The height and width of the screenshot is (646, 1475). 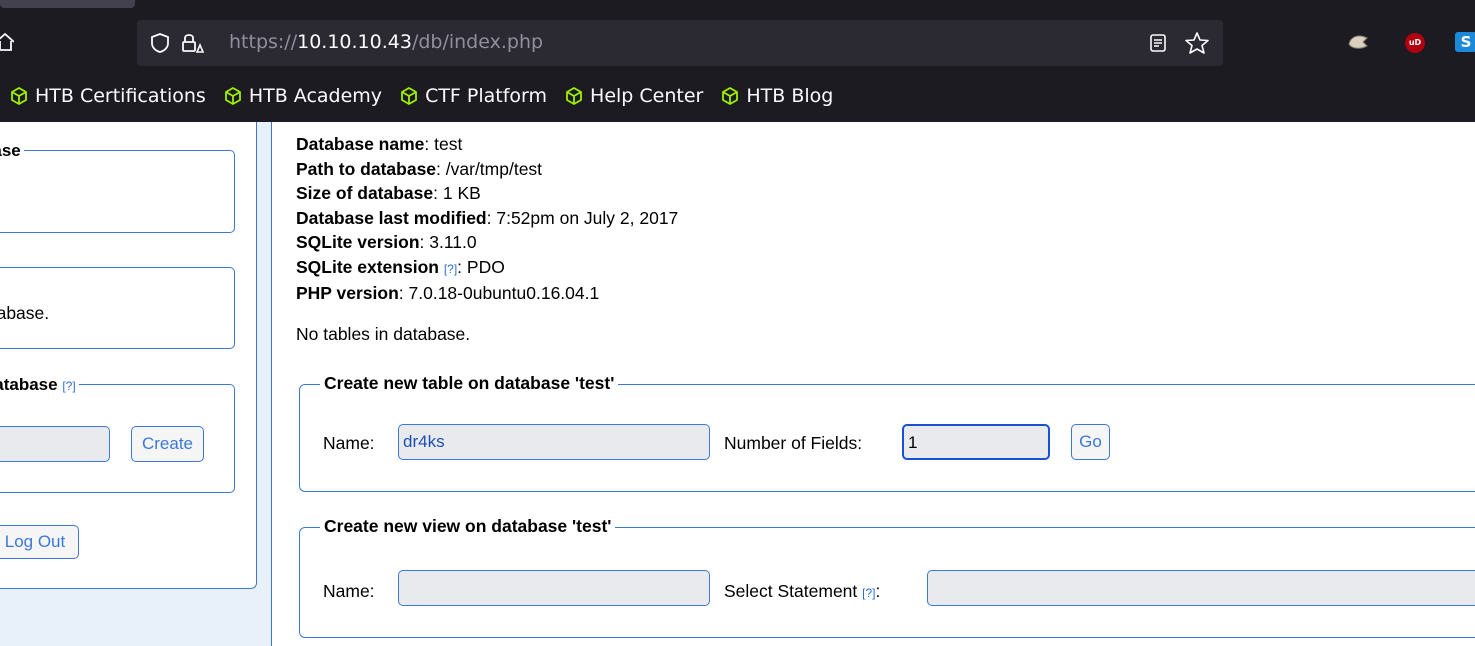 What do you see at coordinates (554, 442) in the screenshot?
I see `table-name-input: dr4ks` at bounding box center [554, 442].